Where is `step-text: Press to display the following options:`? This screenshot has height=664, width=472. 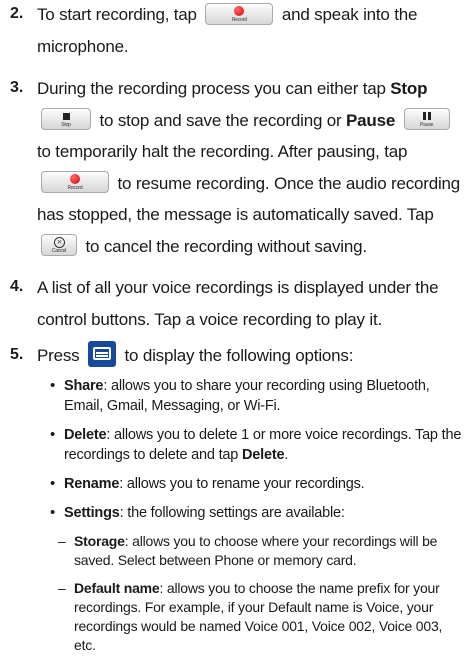 step-text: Press to display the following options: is located at coordinates (251, 356).